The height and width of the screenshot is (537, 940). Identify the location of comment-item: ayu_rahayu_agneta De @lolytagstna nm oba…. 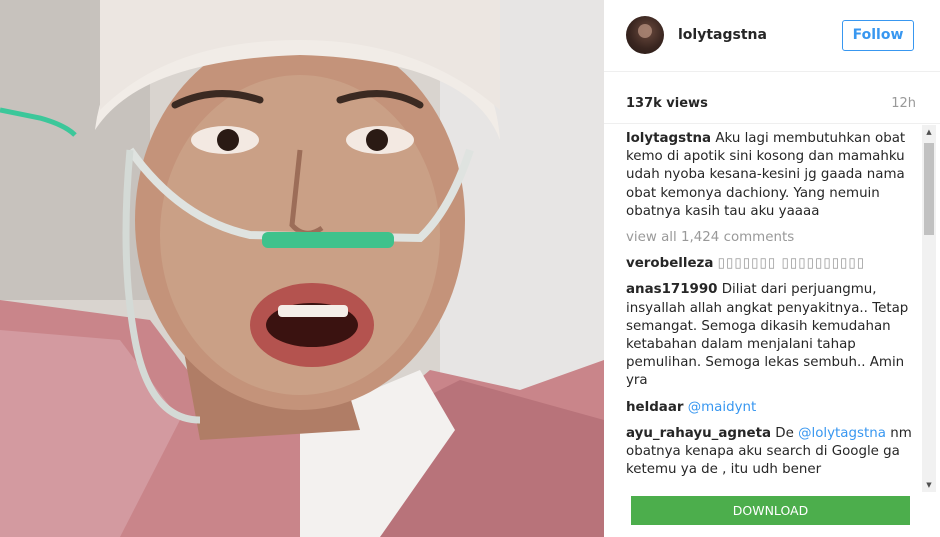
(771, 452).